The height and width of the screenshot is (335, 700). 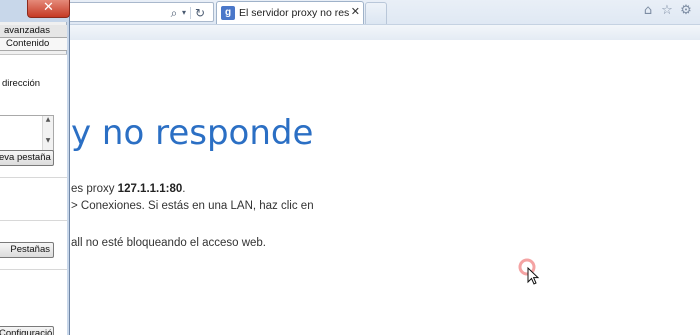 What do you see at coordinates (648, 11) in the screenshot?
I see `home-icon: ⌂` at bounding box center [648, 11].